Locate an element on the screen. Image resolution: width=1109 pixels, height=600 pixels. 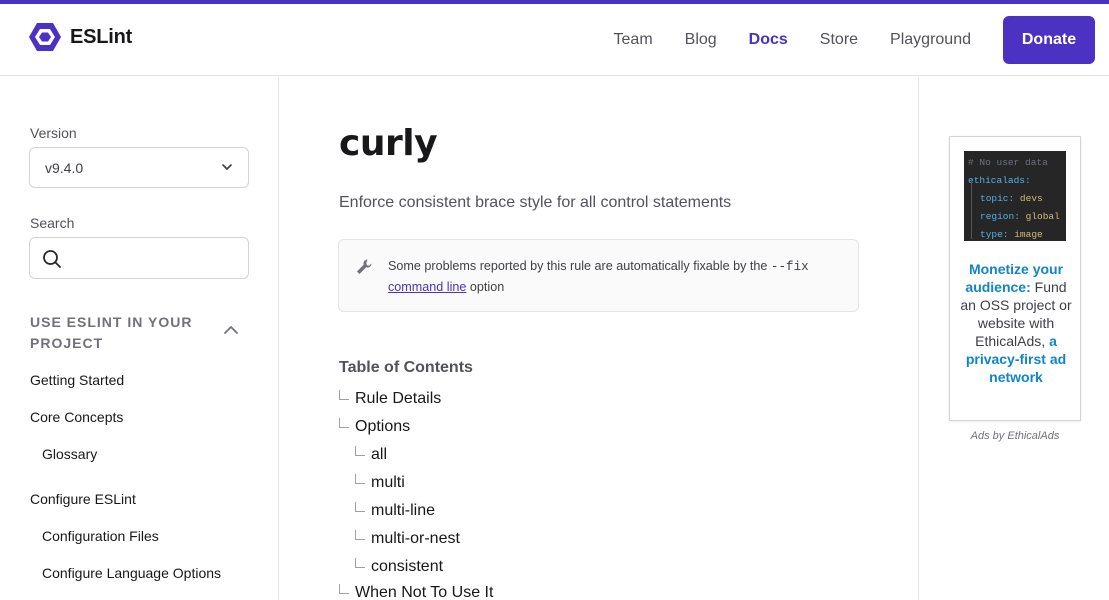
ad-code-line: type: image is located at coordinates (1017, 233).